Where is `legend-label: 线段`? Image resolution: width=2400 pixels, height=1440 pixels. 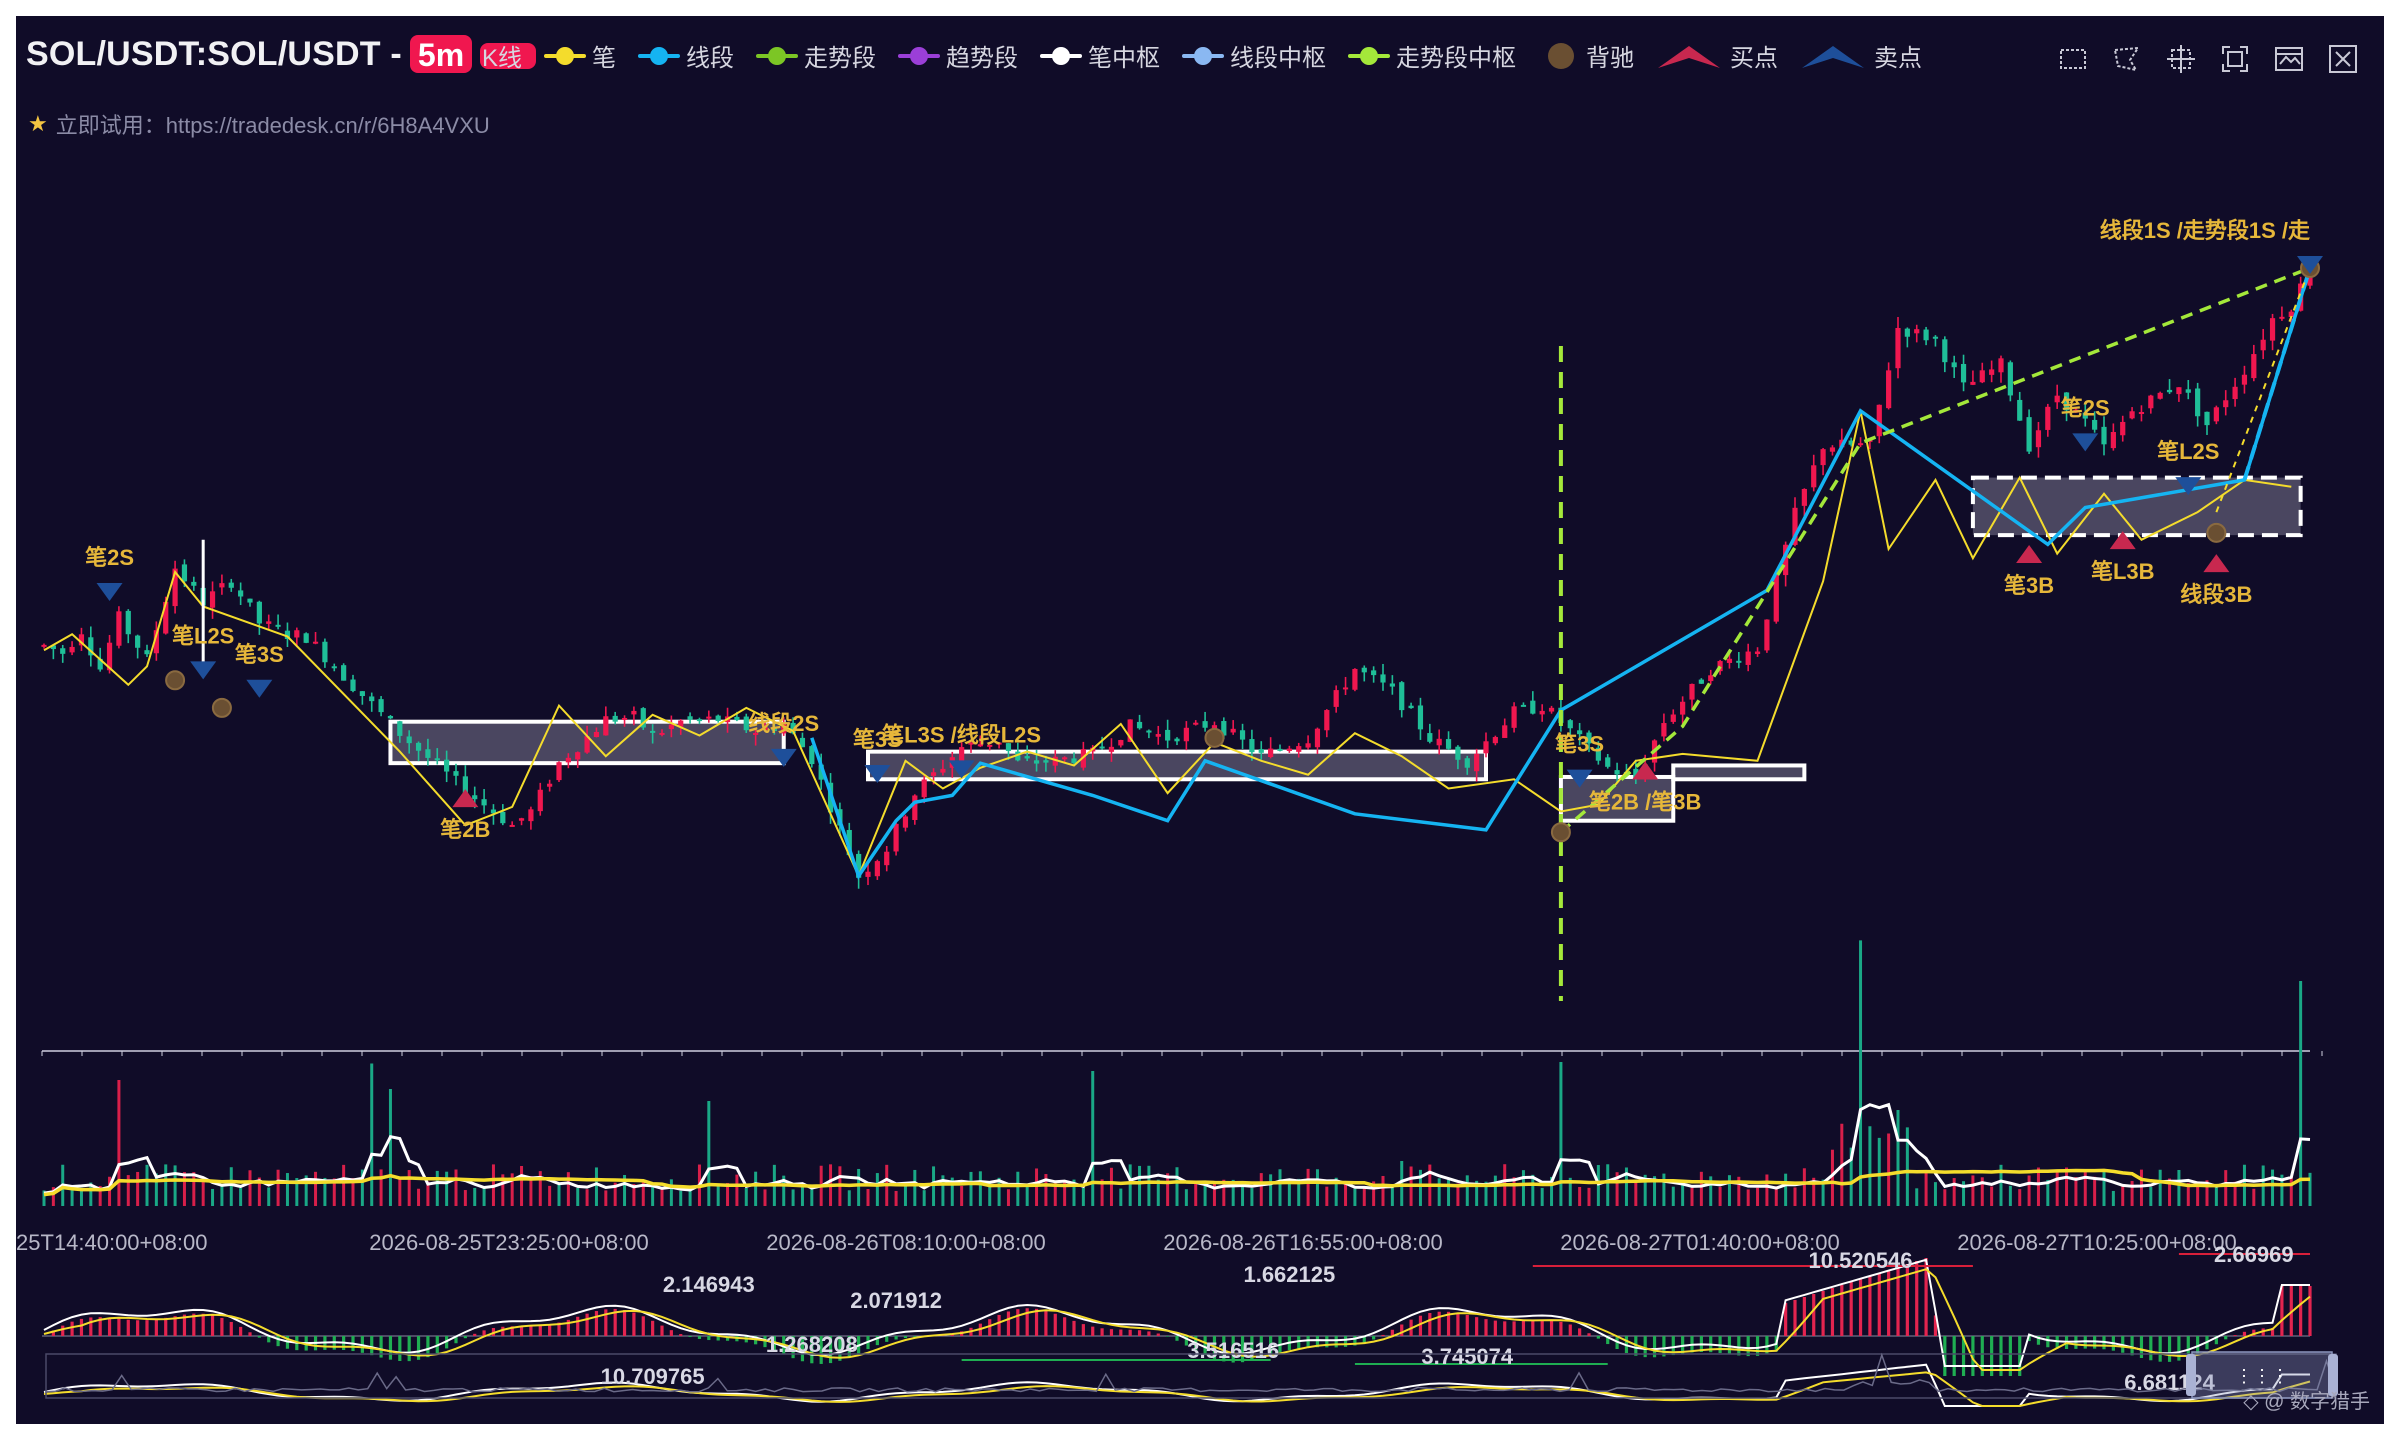
legend-label: 线段 is located at coordinates (710, 58).